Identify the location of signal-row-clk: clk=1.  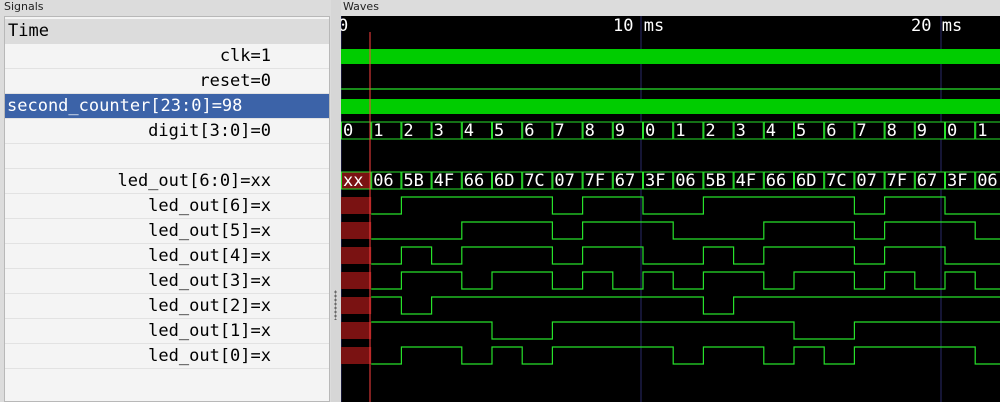
(167, 56).